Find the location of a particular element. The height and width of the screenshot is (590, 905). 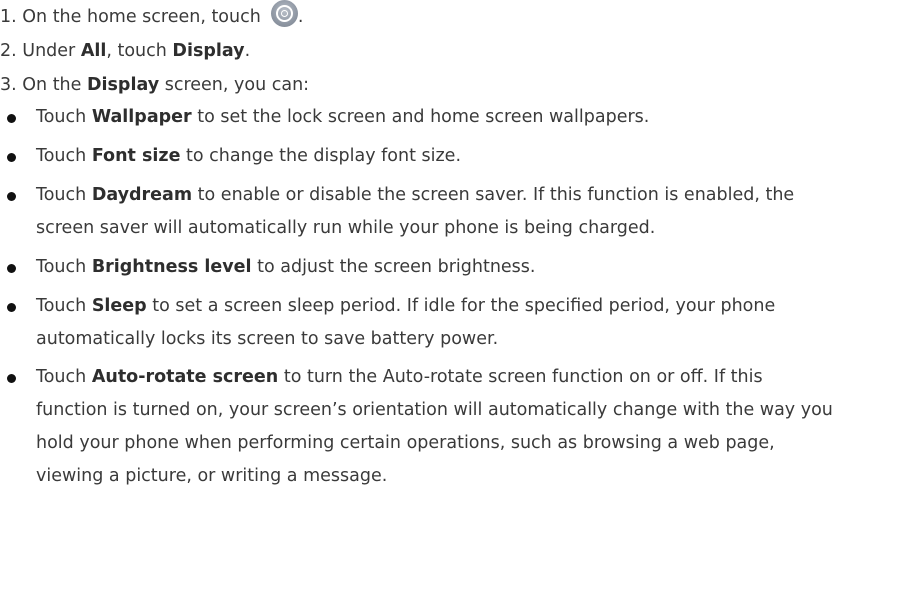

settings-icon is located at coordinates (284, 13).